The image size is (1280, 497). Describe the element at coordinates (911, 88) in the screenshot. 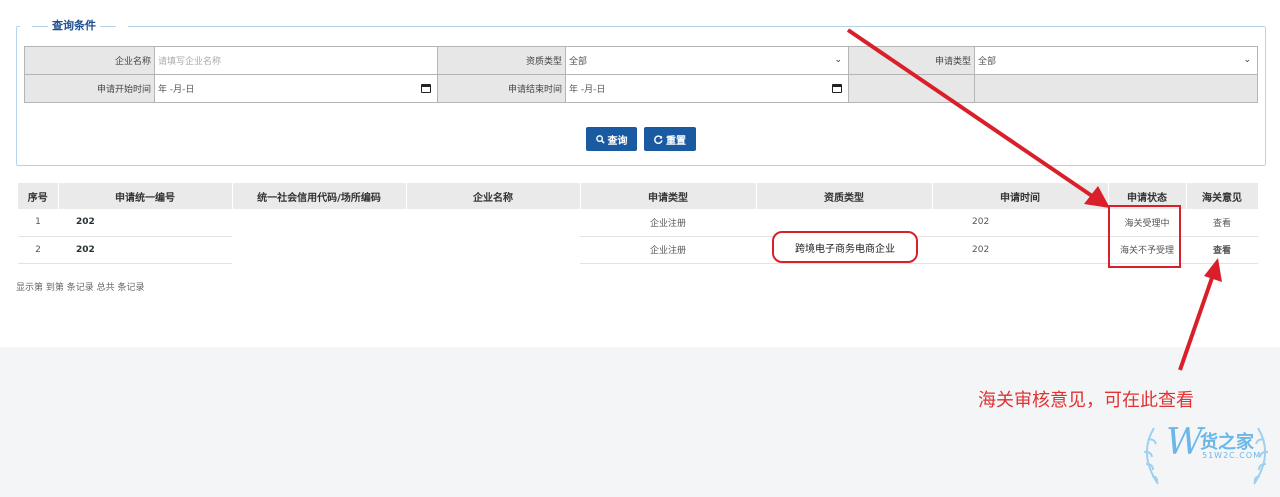

I see `empty-label-cell` at that location.